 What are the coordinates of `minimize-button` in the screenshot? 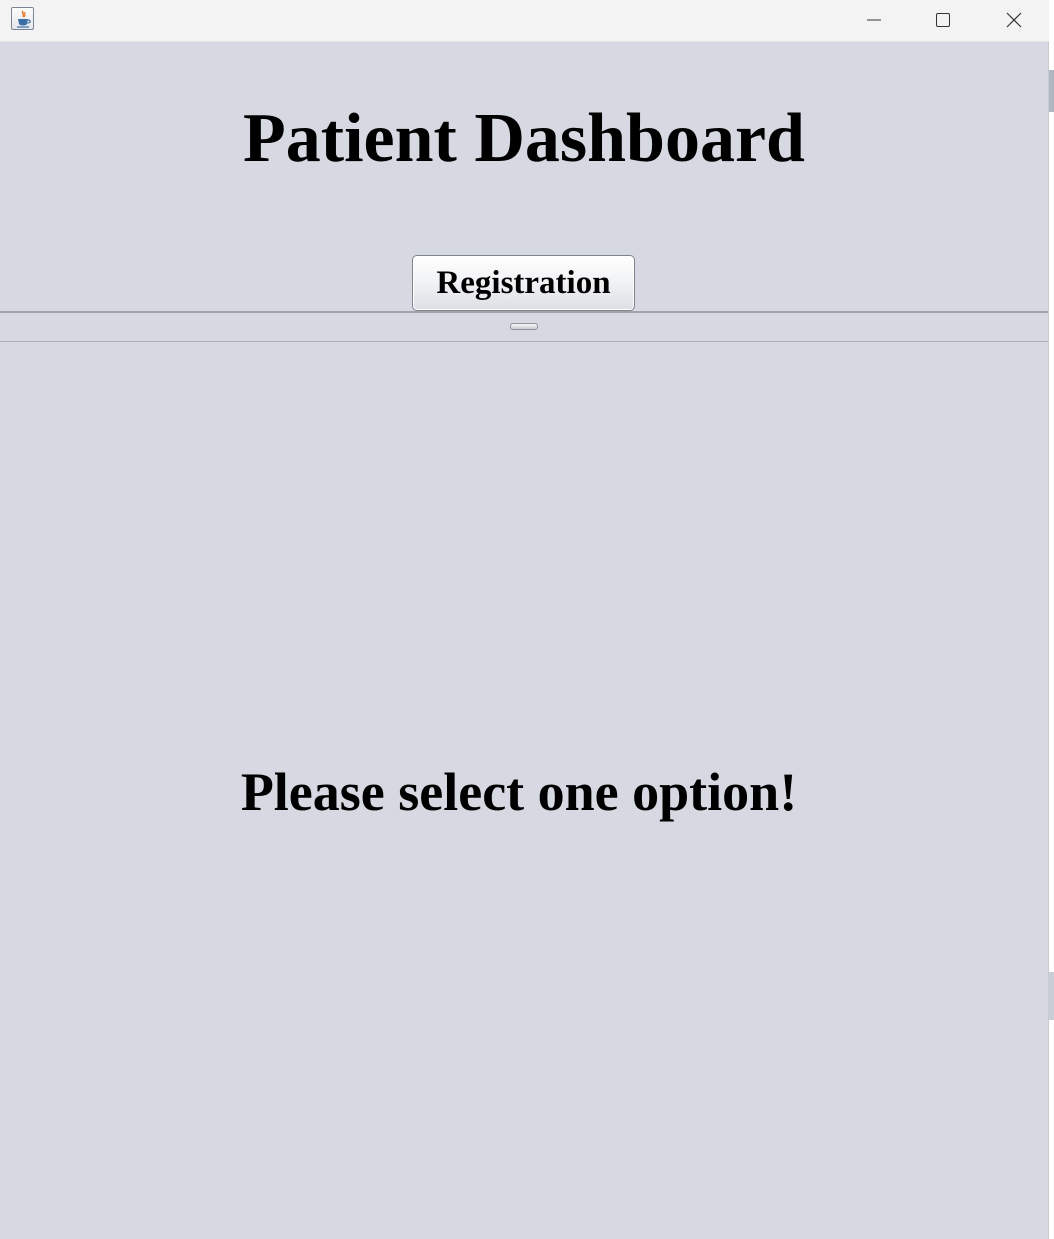 It's located at (874, 20).